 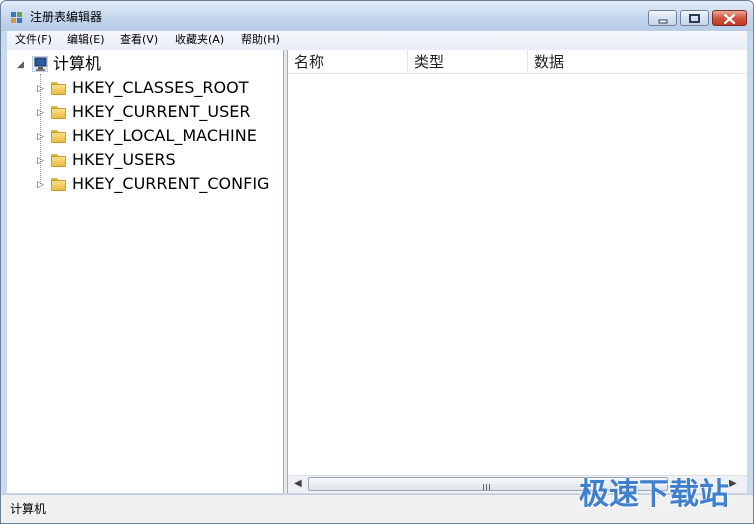 I want to click on tree-item-key: ▷ HKEY_LOCAL_MACHINE, so click(x=157, y=137).